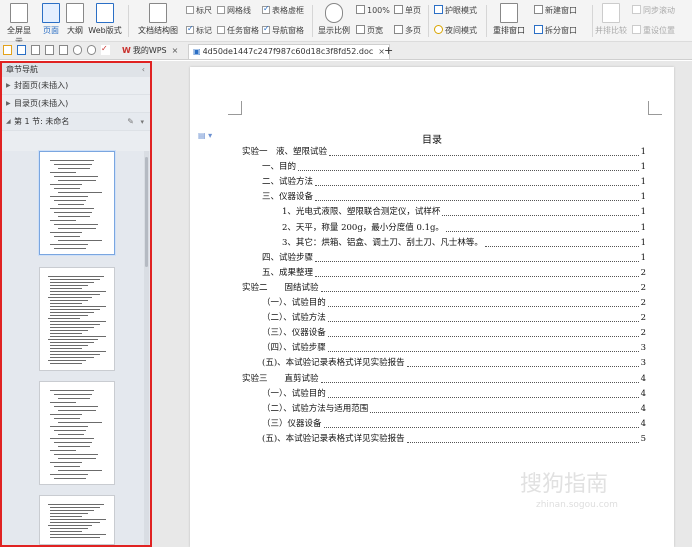 The height and width of the screenshot is (547, 692). What do you see at coordinates (289, 51) in the screenshot?
I see `tab-document: ▣ 4d50de1447c247f987c60d18c3f8fd52.doc ×` at bounding box center [289, 51].